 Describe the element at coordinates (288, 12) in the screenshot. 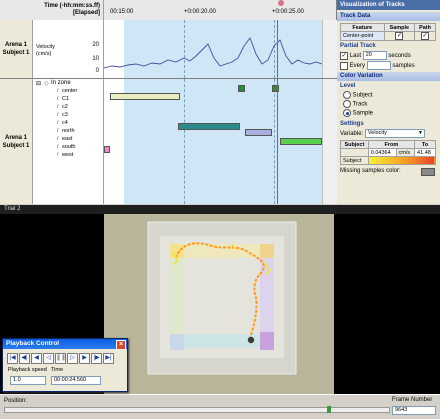

I see `tick-label: +0:00:25.00` at that location.